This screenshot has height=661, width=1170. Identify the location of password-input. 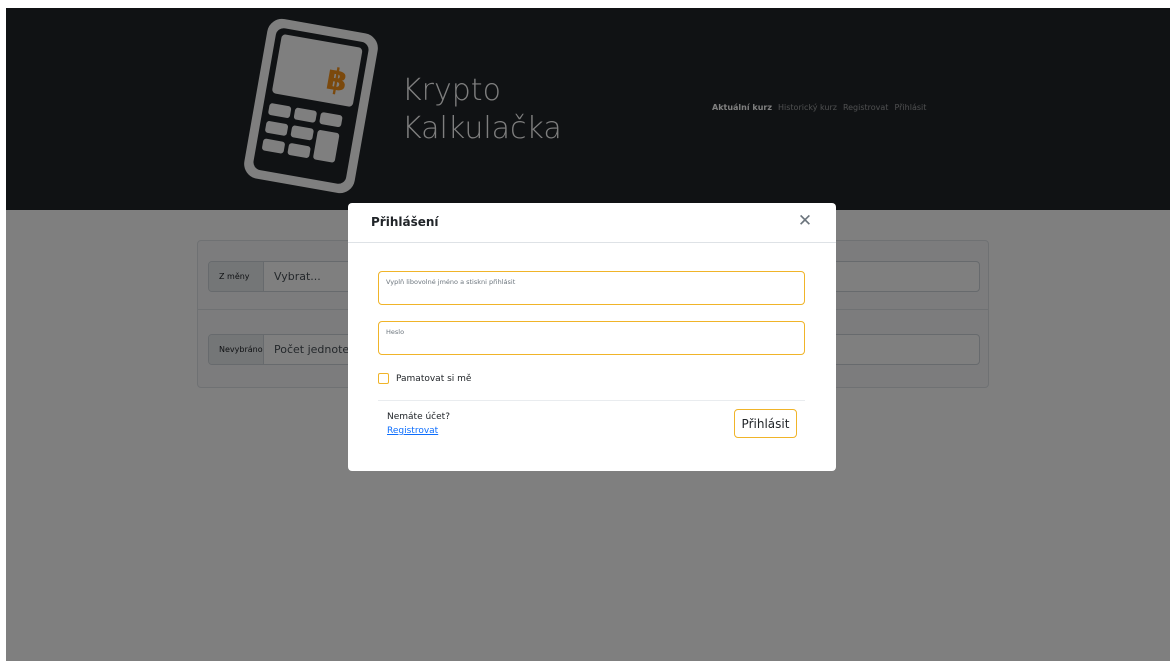
(590, 345).